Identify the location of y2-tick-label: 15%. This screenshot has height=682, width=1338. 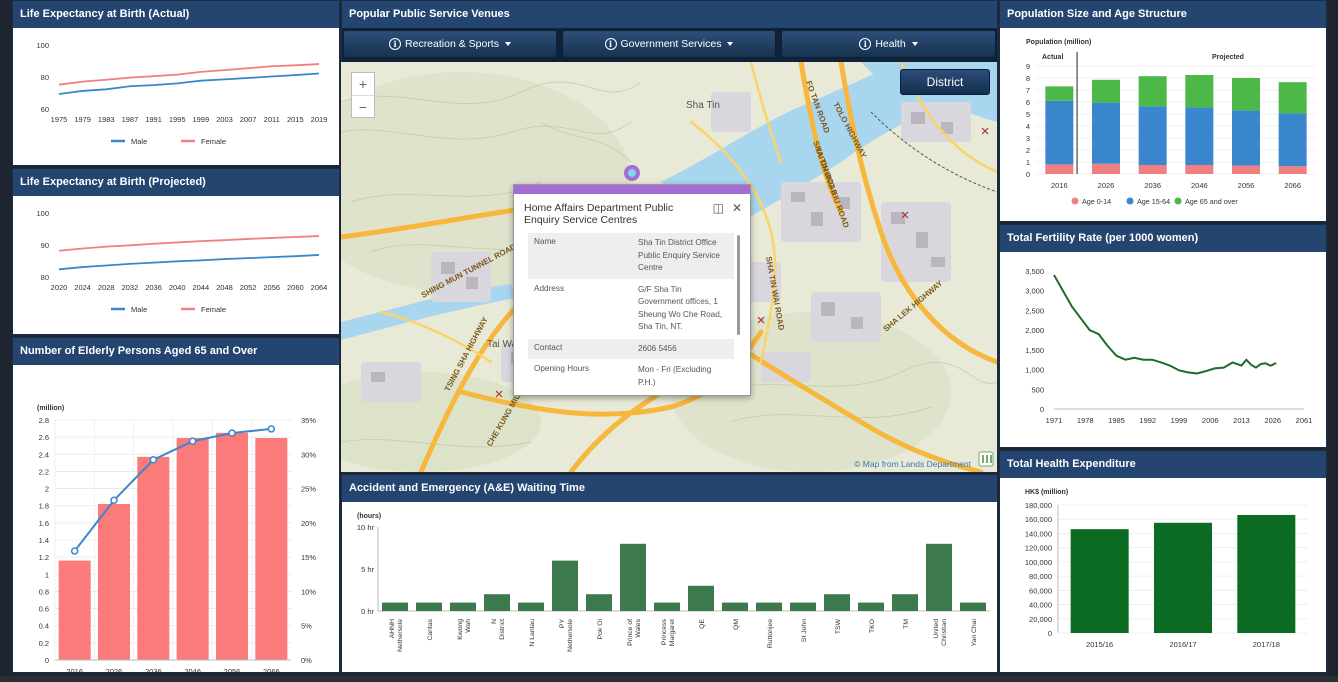
(308, 557).